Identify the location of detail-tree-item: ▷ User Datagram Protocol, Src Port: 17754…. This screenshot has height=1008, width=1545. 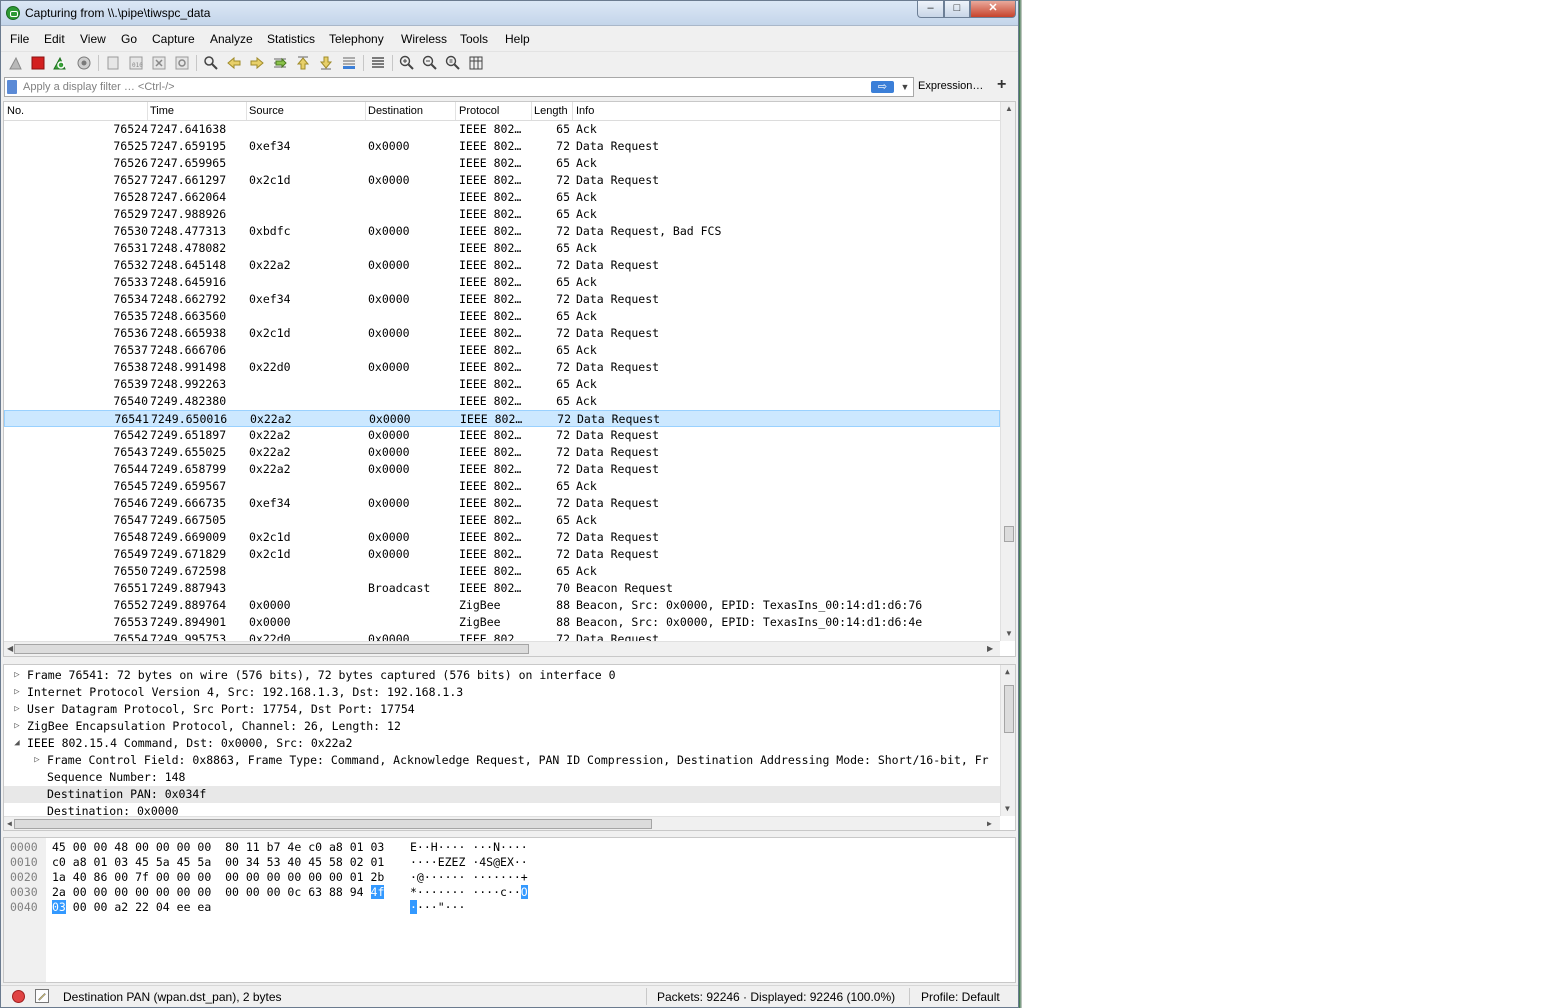
(502, 709).